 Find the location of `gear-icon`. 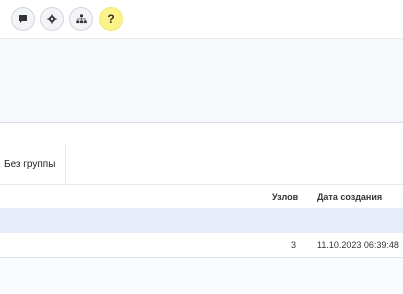

gear-icon is located at coordinates (52, 19).